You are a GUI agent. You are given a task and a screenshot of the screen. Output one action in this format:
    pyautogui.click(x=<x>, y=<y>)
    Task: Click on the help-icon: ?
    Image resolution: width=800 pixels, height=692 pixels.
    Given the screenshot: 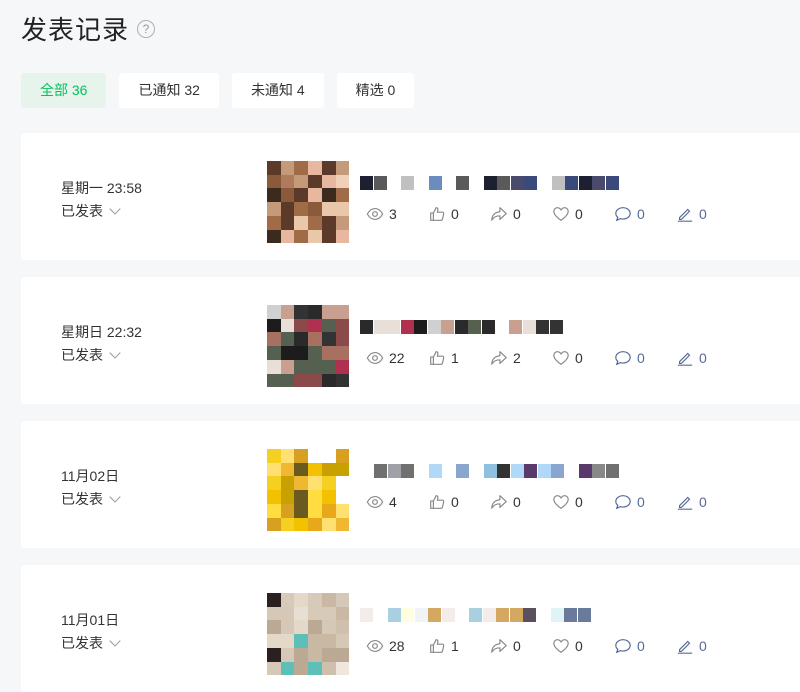 What is the action you would take?
    pyautogui.click(x=146, y=28)
    